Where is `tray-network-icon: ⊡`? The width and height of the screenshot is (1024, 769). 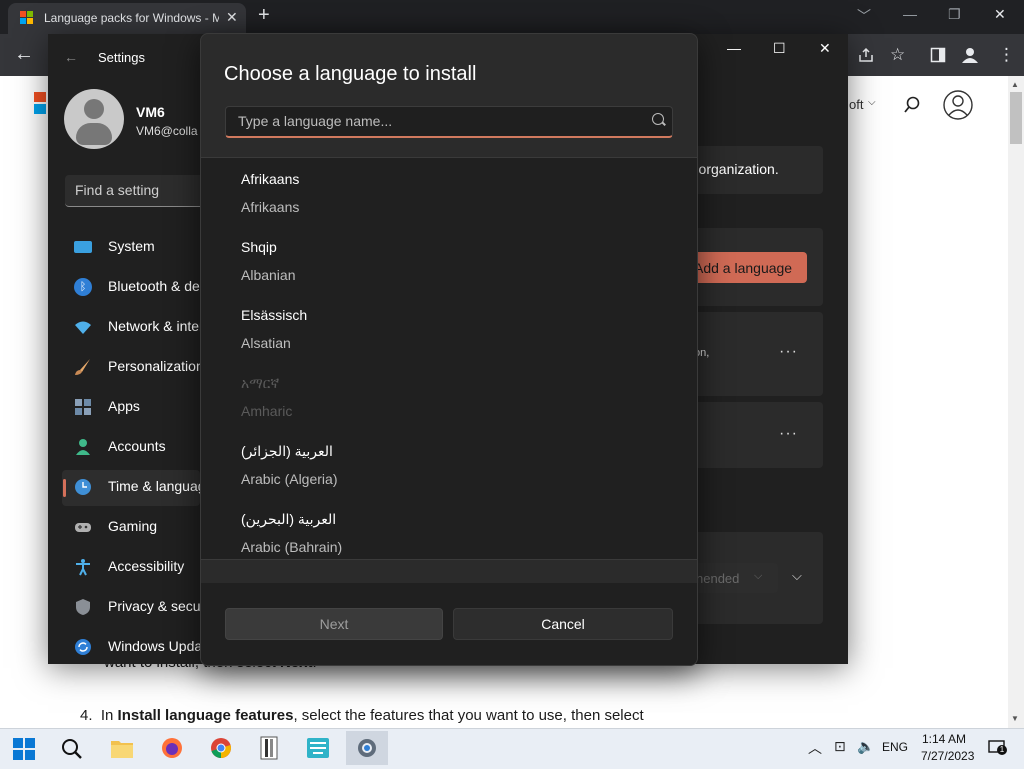 tray-network-icon: ⊡ is located at coordinates (840, 746).